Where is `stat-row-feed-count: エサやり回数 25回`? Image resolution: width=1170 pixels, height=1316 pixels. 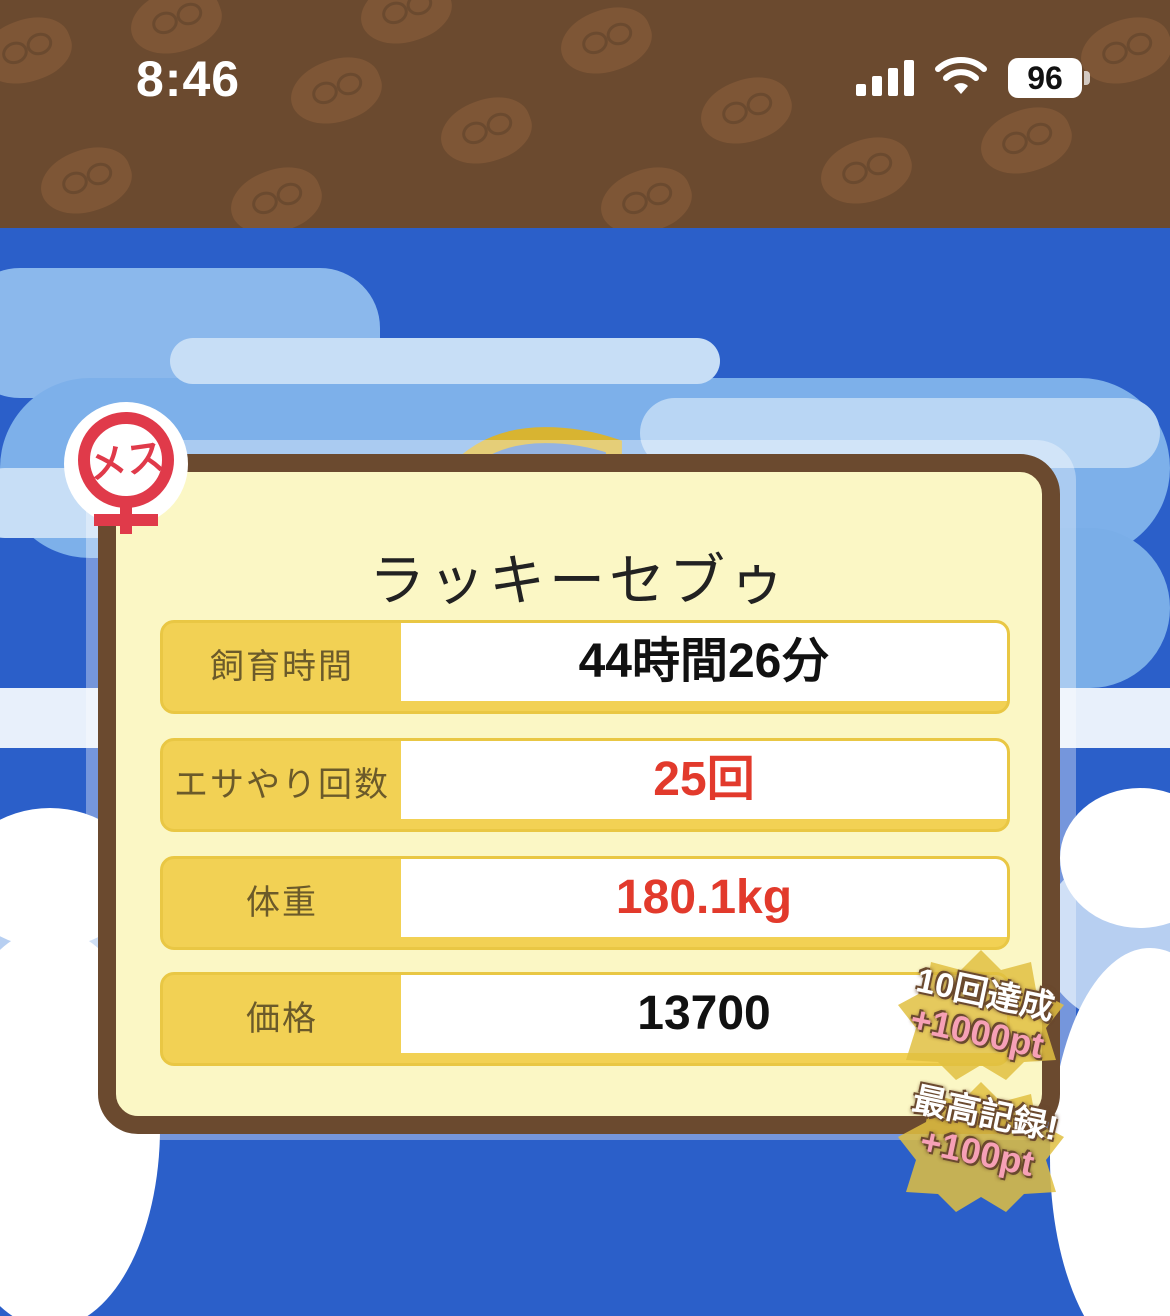
stat-row-feed-count: エサやり回数 25回 is located at coordinates (585, 785).